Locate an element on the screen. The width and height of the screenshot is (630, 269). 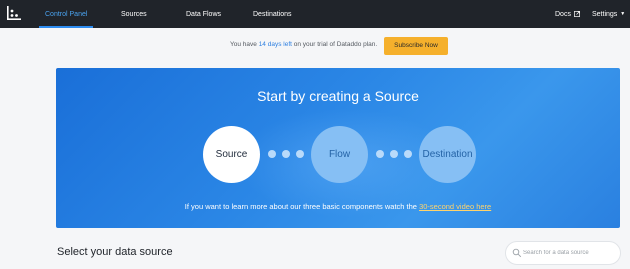
nav-docs: Docs is located at coordinates (567, 14).